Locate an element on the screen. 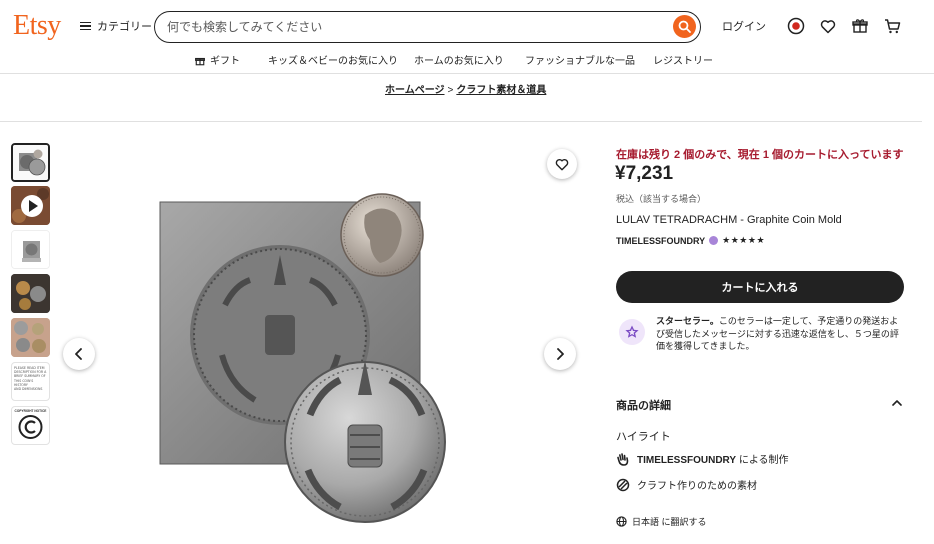  item-details-heading: 商品の詳細 is located at coordinates (643, 406).